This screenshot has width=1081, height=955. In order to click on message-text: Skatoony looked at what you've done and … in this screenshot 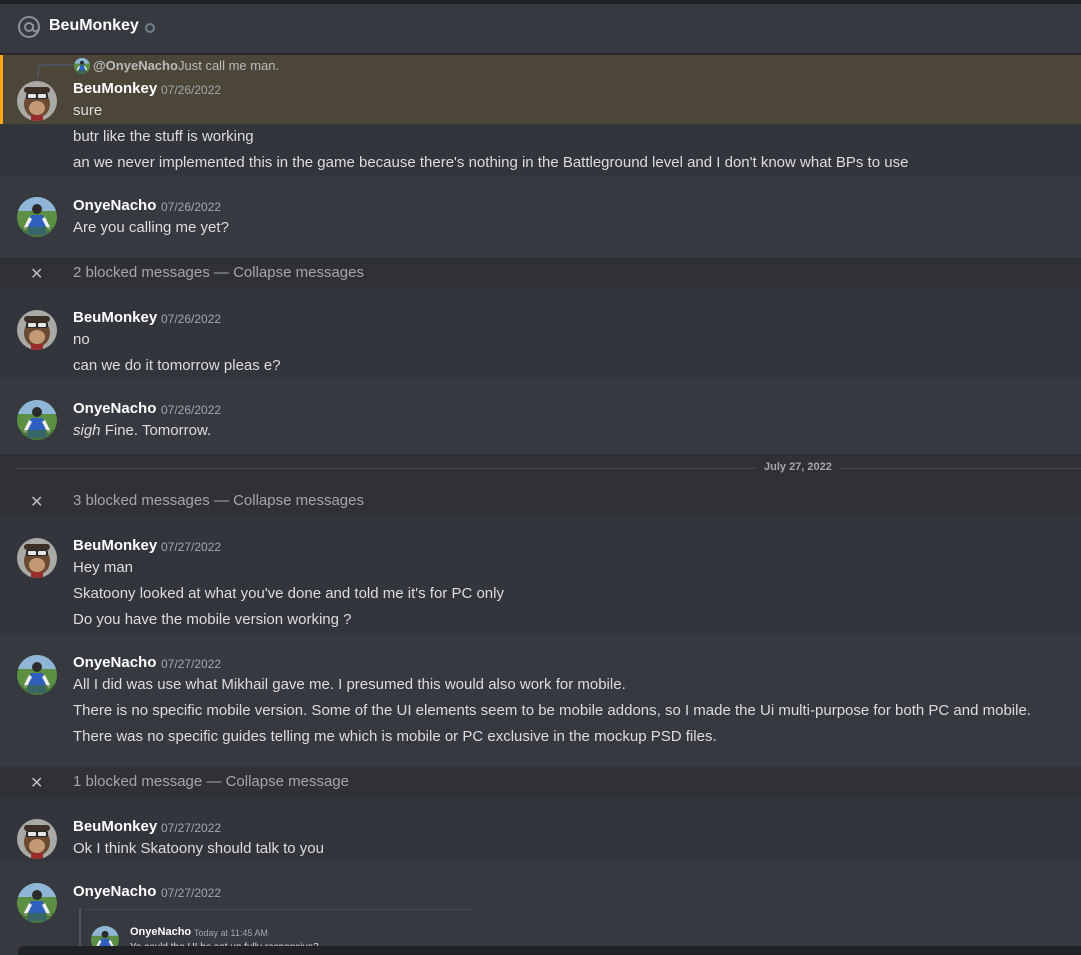, I will do `click(288, 593)`.